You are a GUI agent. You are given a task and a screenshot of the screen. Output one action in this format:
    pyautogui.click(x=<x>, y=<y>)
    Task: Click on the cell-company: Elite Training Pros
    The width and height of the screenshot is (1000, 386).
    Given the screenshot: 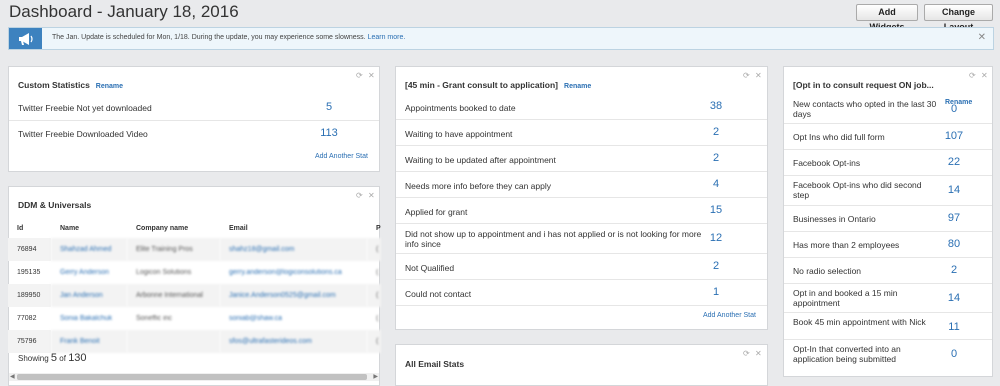 What is the action you would take?
    pyautogui.click(x=173, y=249)
    